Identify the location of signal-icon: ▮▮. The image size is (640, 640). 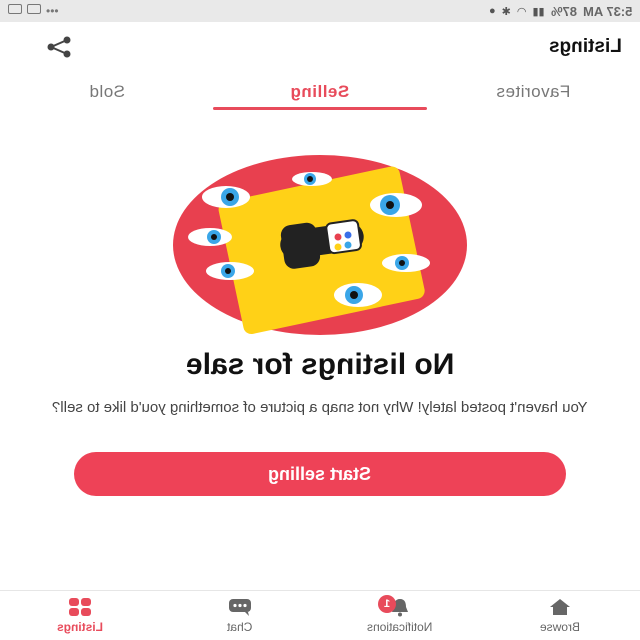
(538, 11).